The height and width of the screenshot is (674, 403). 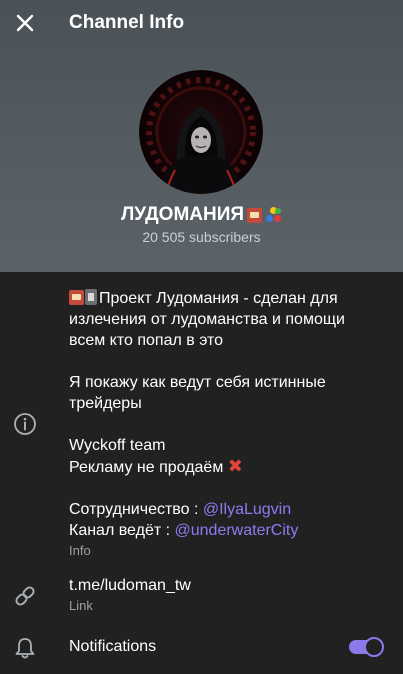 I want to click on coop-mention-link: @IlyaLugvin, so click(x=247, y=509).